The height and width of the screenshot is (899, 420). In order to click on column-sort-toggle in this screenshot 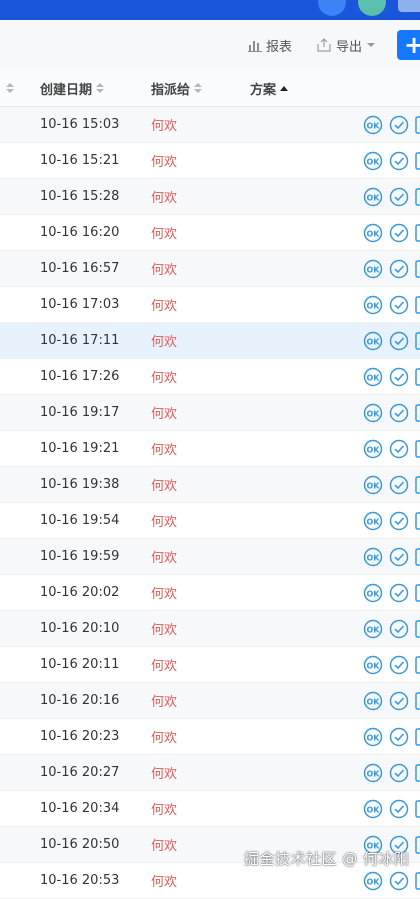, I will do `click(8, 88)`.